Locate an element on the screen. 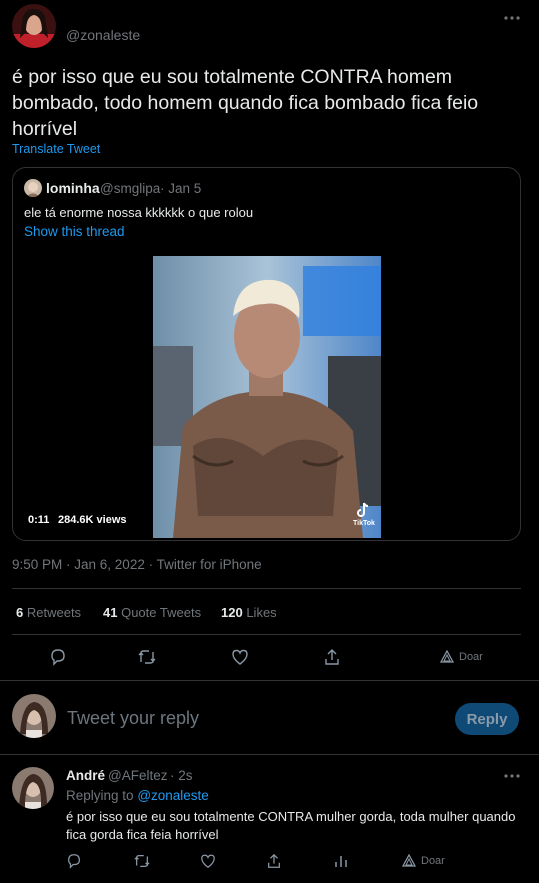 This screenshot has width=539, height=883. likes-count: 120 is located at coordinates (232, 612).